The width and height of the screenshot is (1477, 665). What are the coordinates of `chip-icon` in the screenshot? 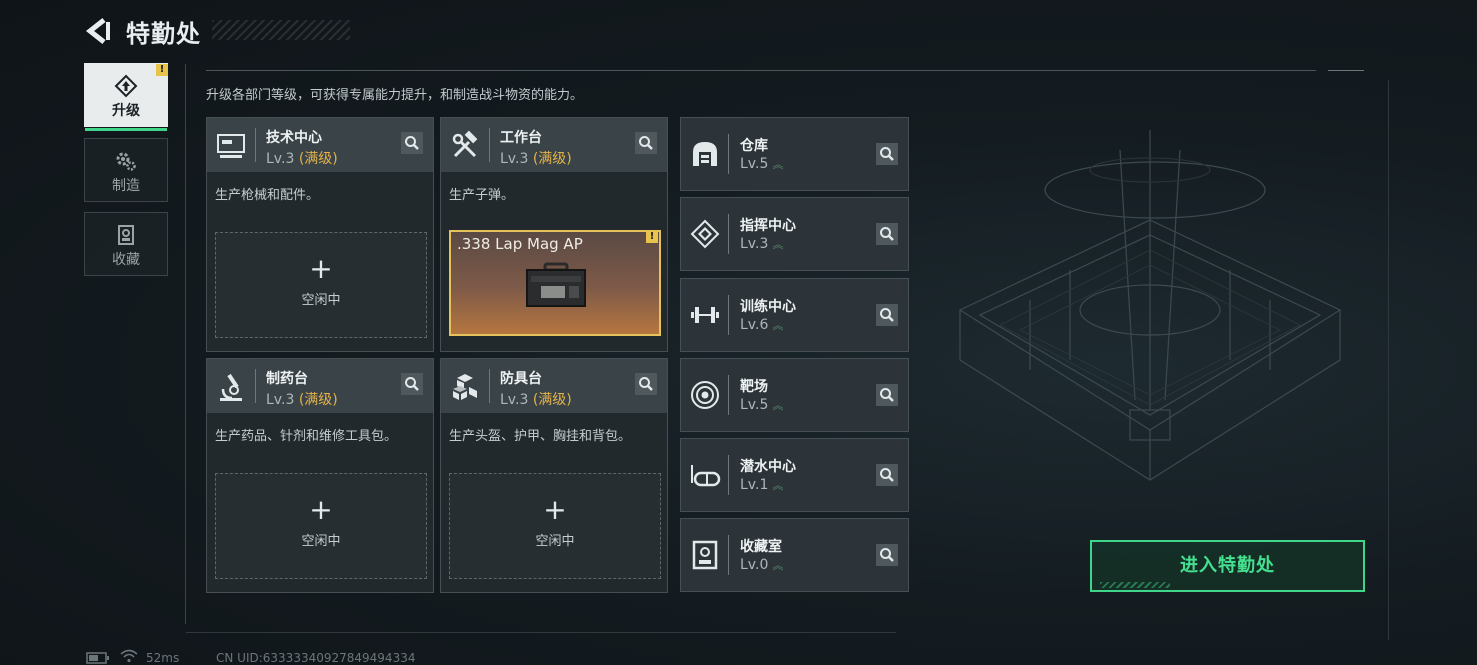 It's located at (705, 234).